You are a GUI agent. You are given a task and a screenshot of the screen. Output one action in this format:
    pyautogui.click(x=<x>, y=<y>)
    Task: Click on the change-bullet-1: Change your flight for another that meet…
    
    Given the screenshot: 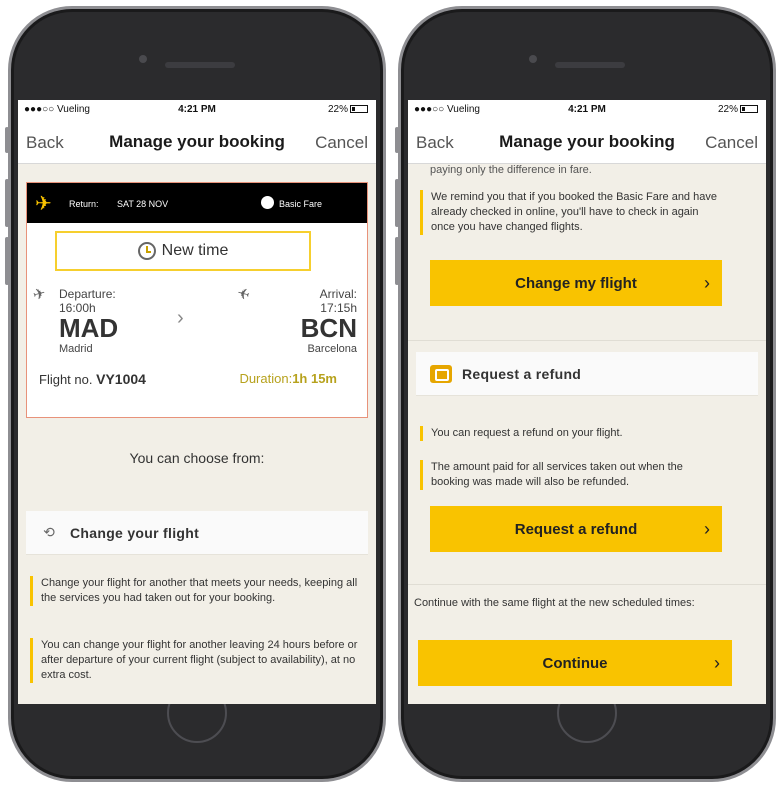 What is the action you would take?
    pyautogui.click(x=195, y=591)
    